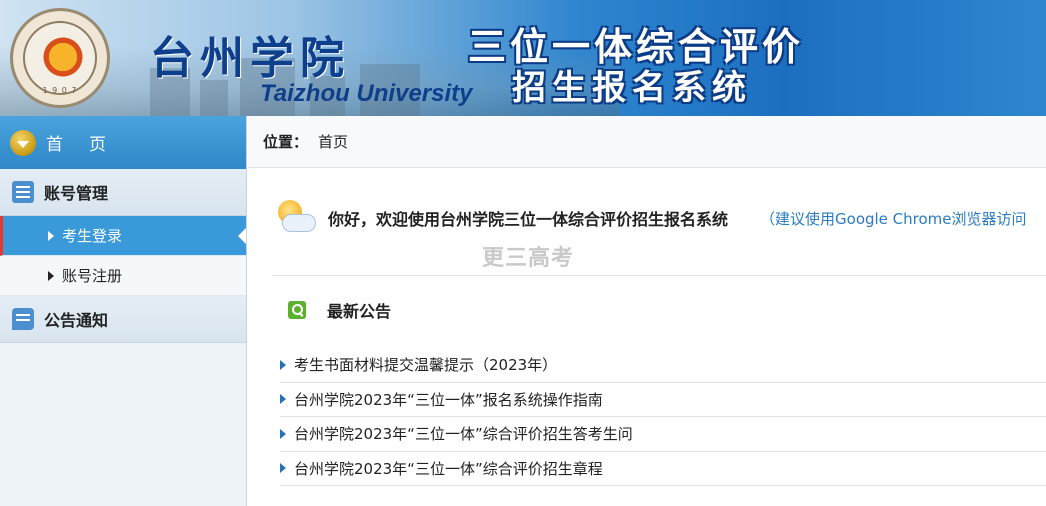  I want to click on search-icon, so click(297, 310).